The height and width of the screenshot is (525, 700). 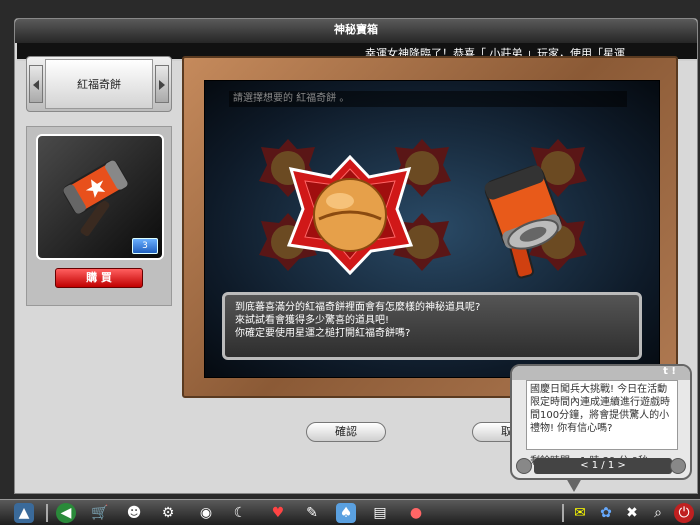 I want to click on heart-icon: ♥, so click(x=278, y=513).